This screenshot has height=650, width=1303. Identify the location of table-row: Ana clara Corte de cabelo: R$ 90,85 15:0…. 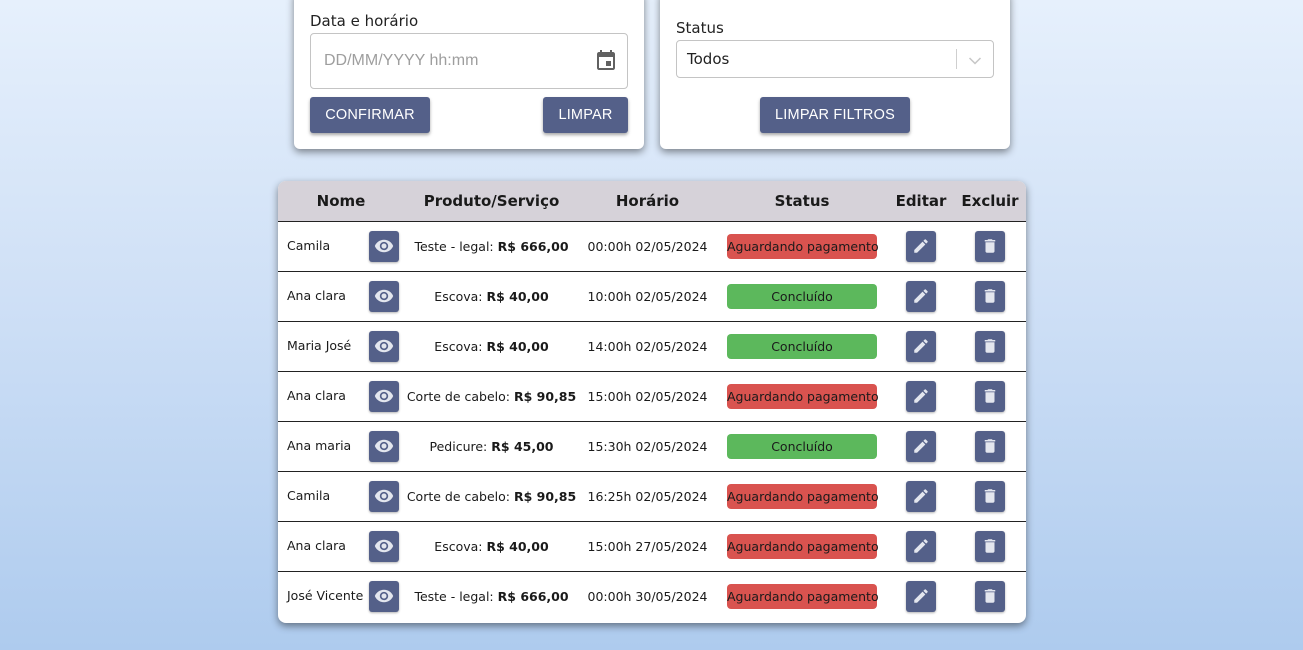
(652, 396).